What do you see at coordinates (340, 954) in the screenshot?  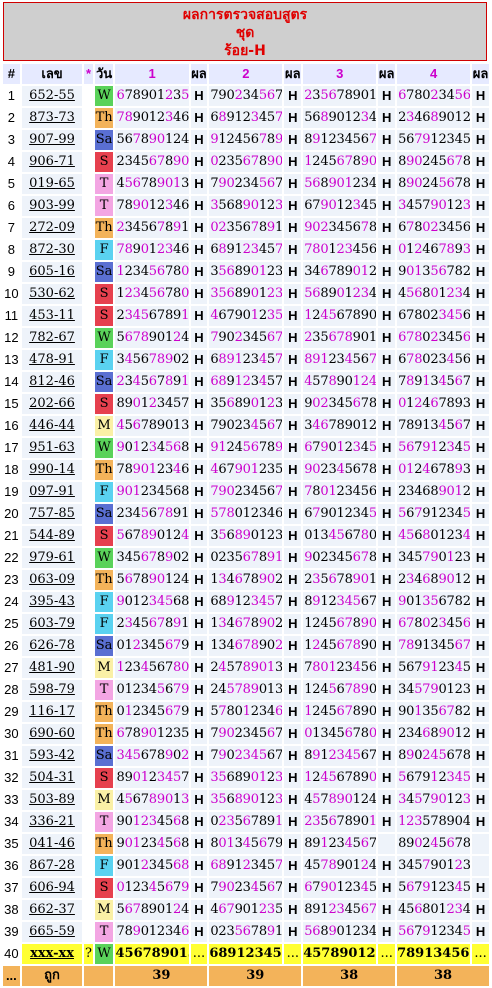 I see `prediction-value-3: 4578901246` at bounding box center [340, 954].